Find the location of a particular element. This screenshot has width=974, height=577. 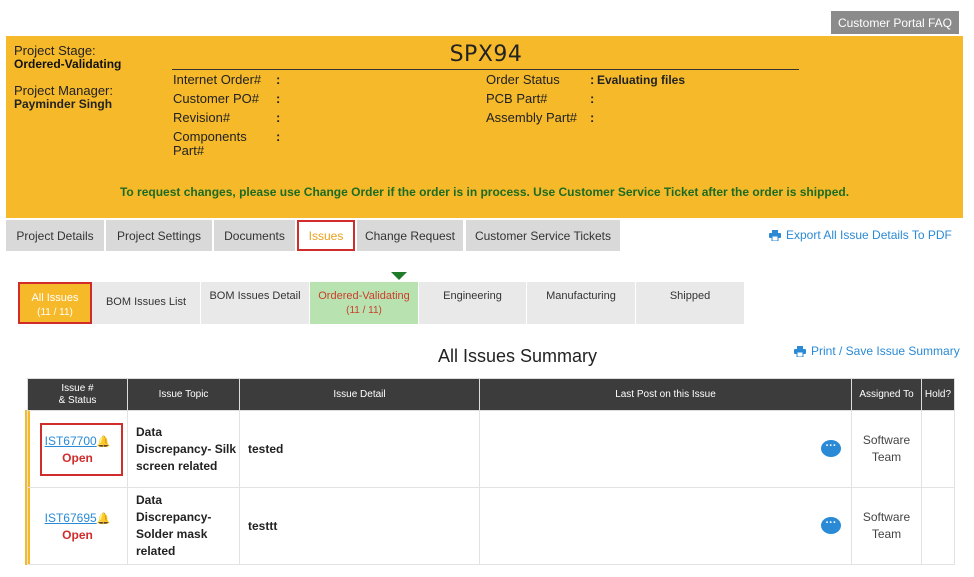

column-last-post: Last Post on this Issue is located at coordinates (665, 394).